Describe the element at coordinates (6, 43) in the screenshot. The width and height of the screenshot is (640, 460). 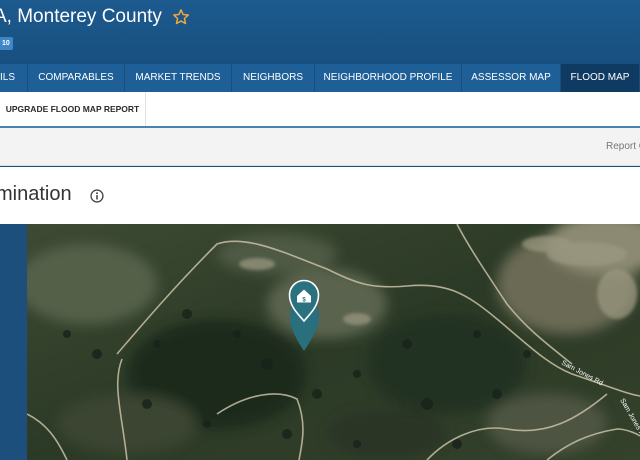
I see `status-badge: 10` at that location.